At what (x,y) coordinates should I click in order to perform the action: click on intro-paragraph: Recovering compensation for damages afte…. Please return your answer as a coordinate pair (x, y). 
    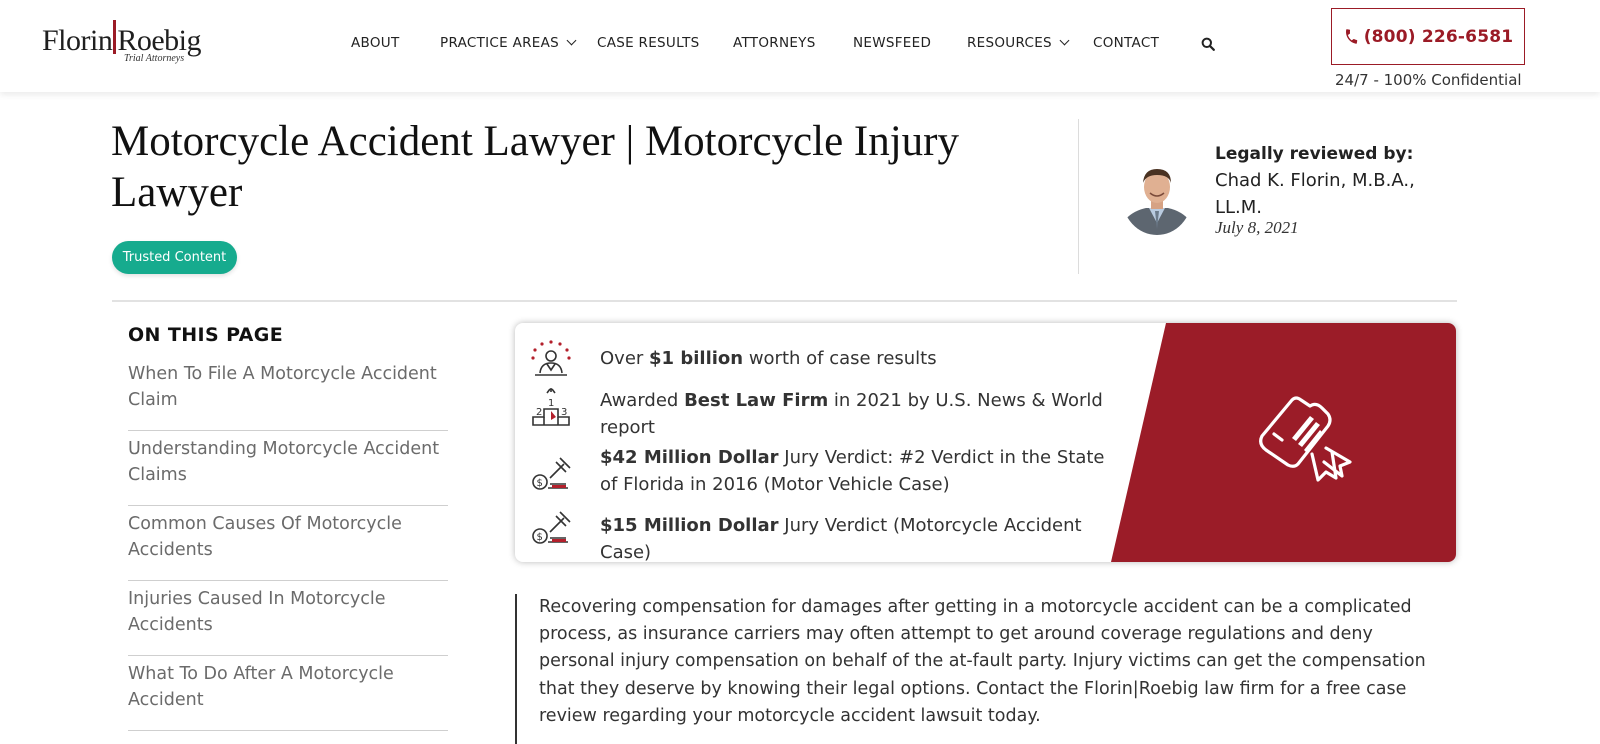
    Looking at the image, I should click on (982, 661).